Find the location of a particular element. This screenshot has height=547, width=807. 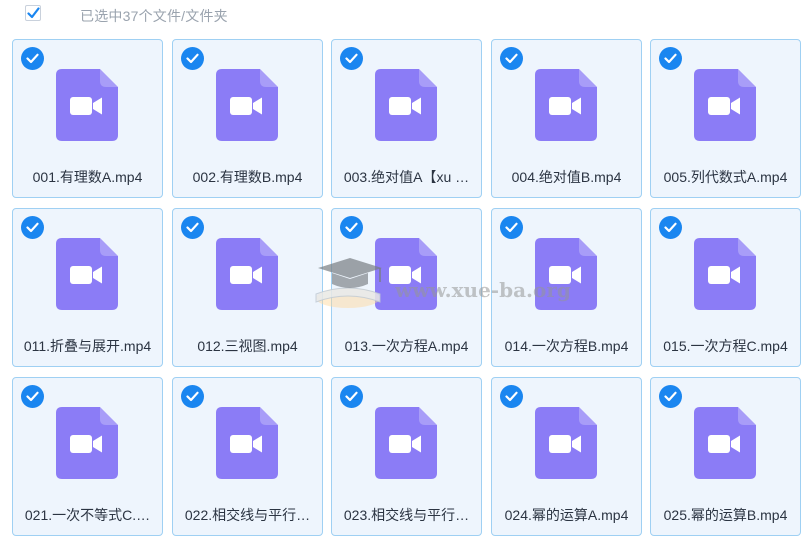

file-name-label: 004.绝对值B.mp4 is located at coordinates (566, 177).